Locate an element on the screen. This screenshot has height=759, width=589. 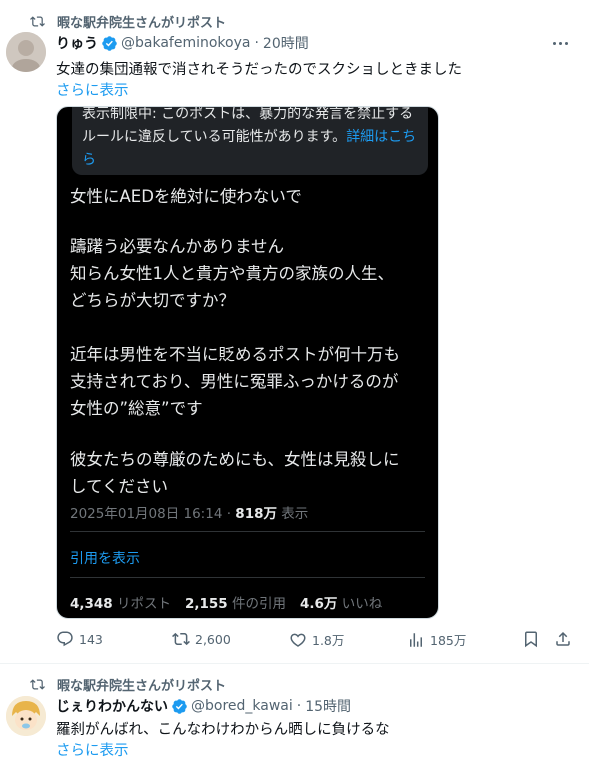
embedded-line-2: 躊躇う必要なんかありません is located at coordinates (177, 246).